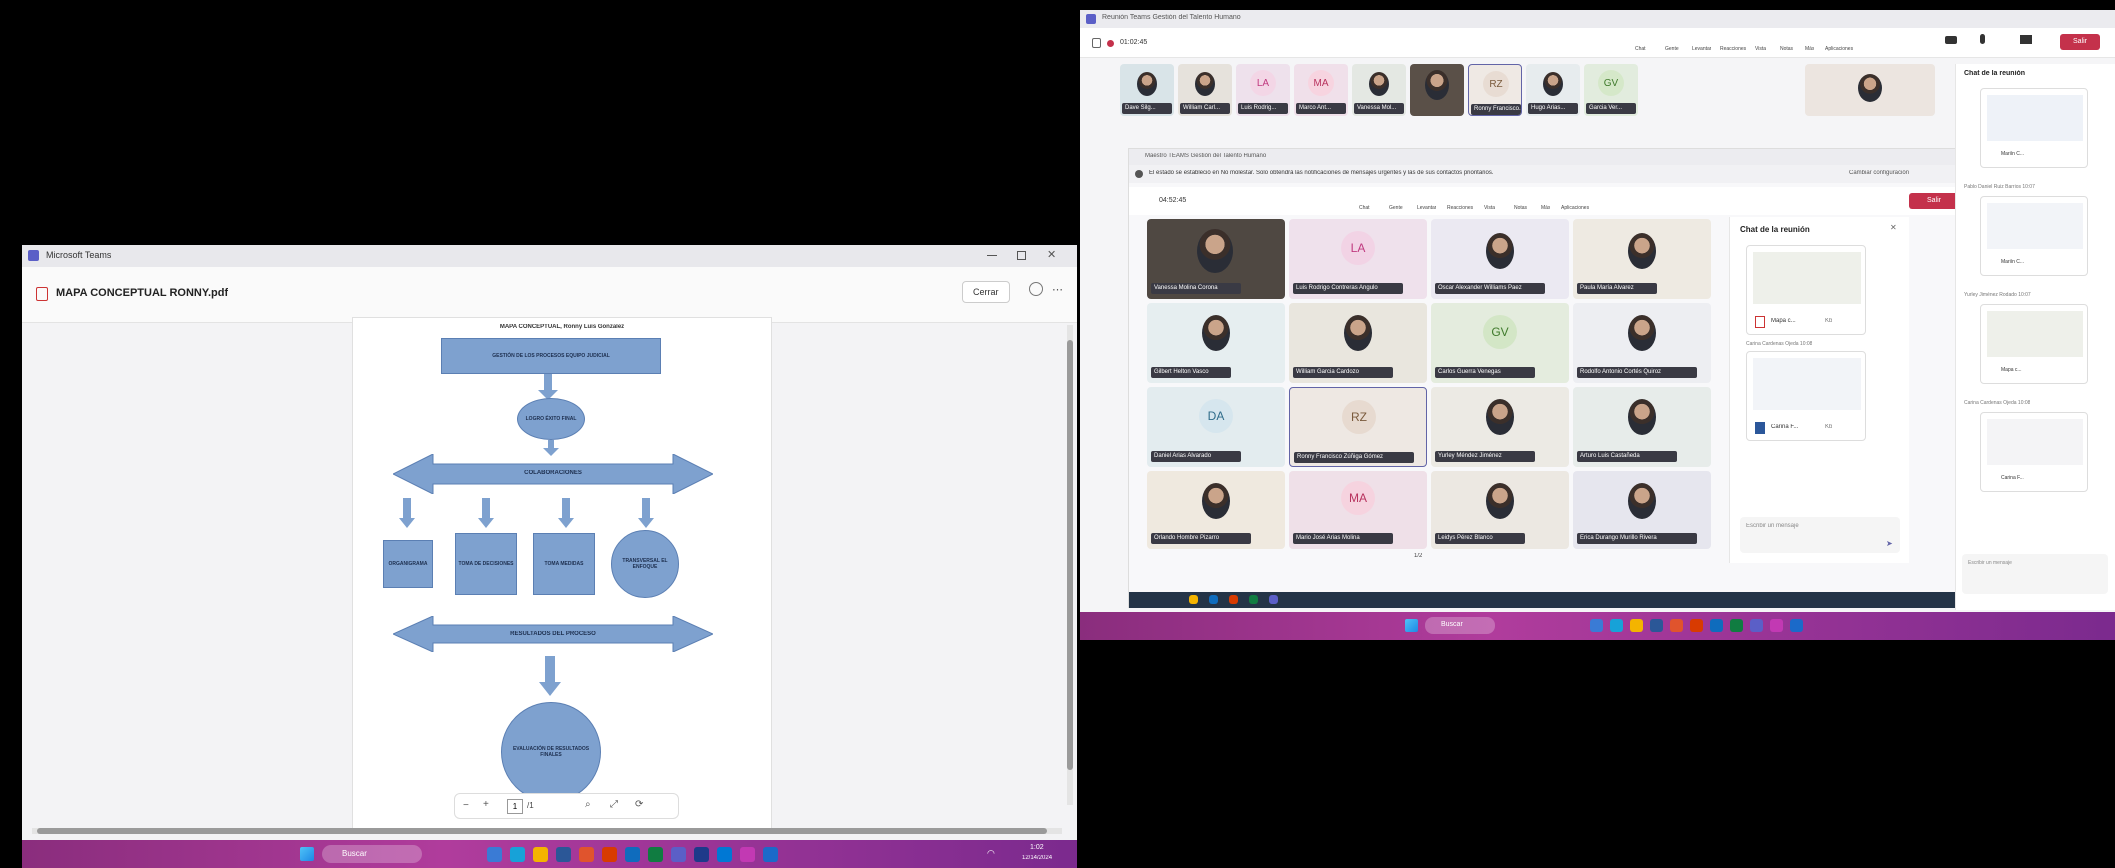  Describe the element at coordinates (1057, 289) in the screenshot. I see `more-icon: ⋯` at that location.